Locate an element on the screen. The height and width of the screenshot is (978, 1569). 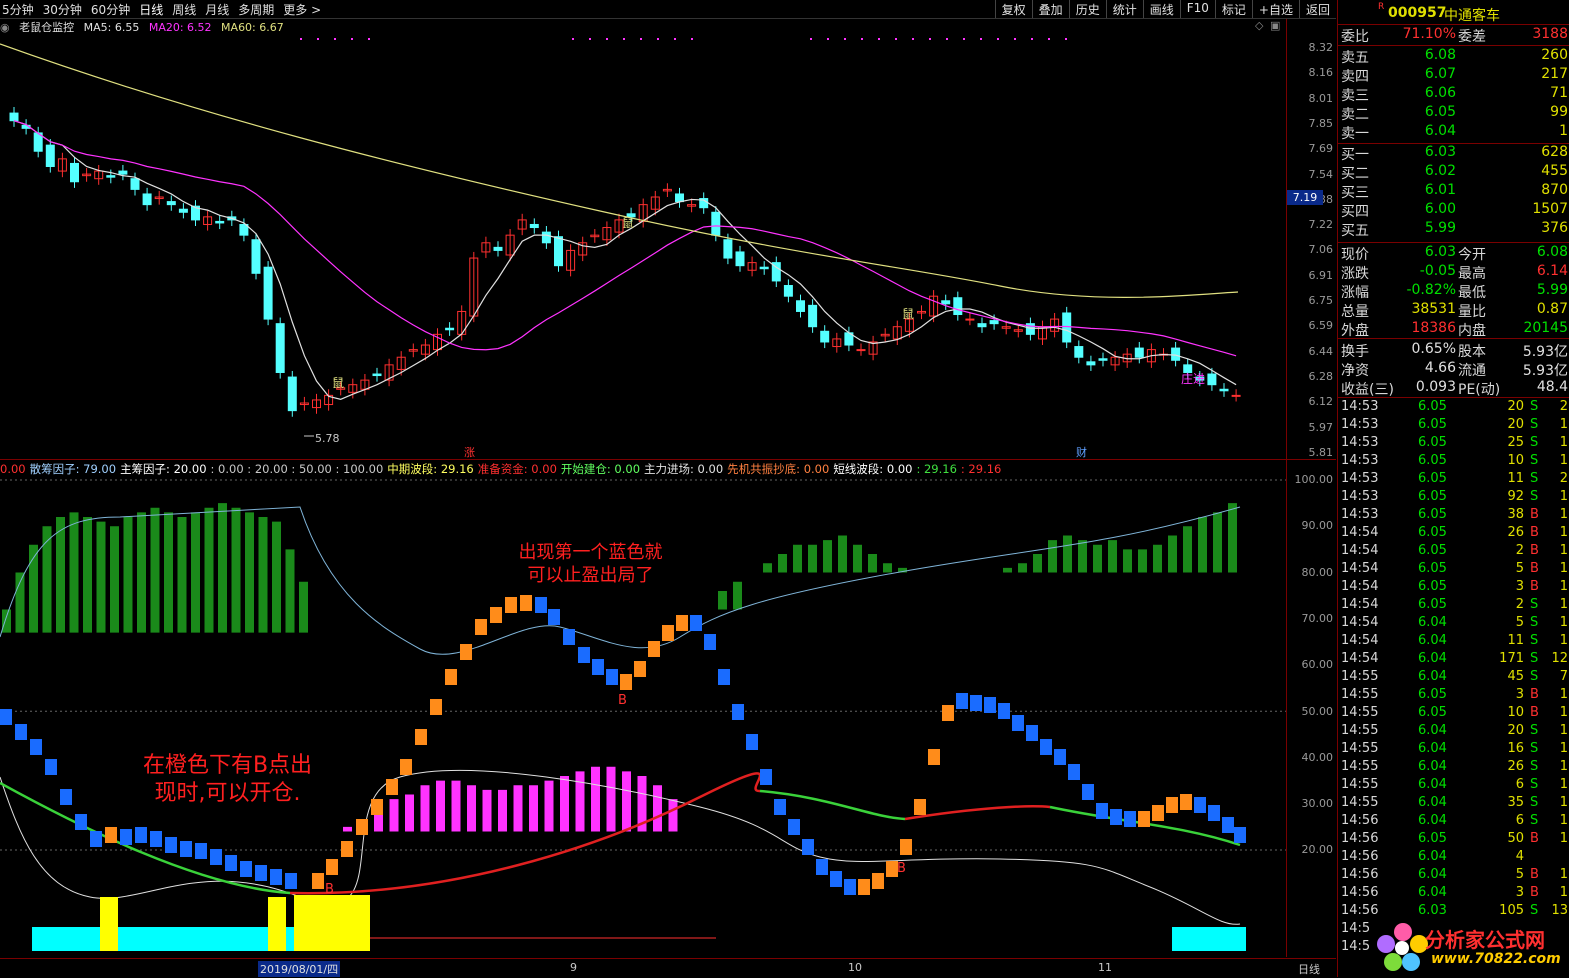
toolbar-button-1: 叠加 is located at coordinates (1050, 9).